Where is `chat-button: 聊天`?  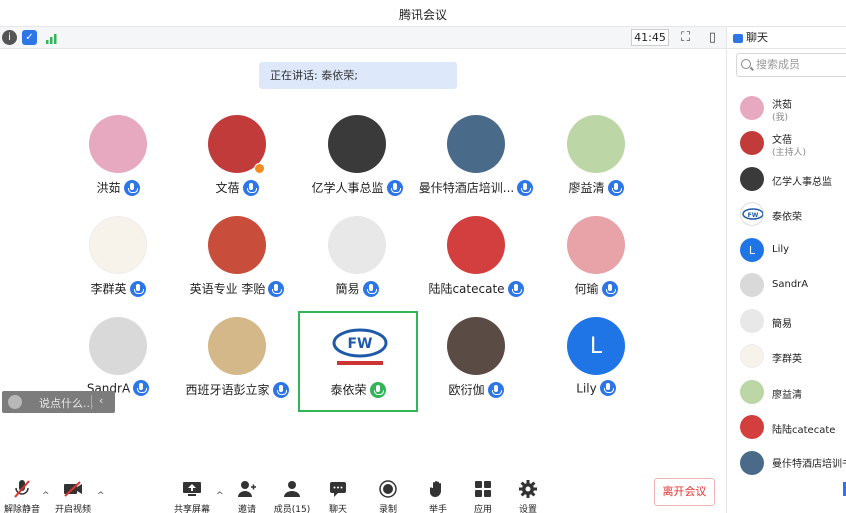 chat-button: 聊天 is located at coordinates (338, 496).